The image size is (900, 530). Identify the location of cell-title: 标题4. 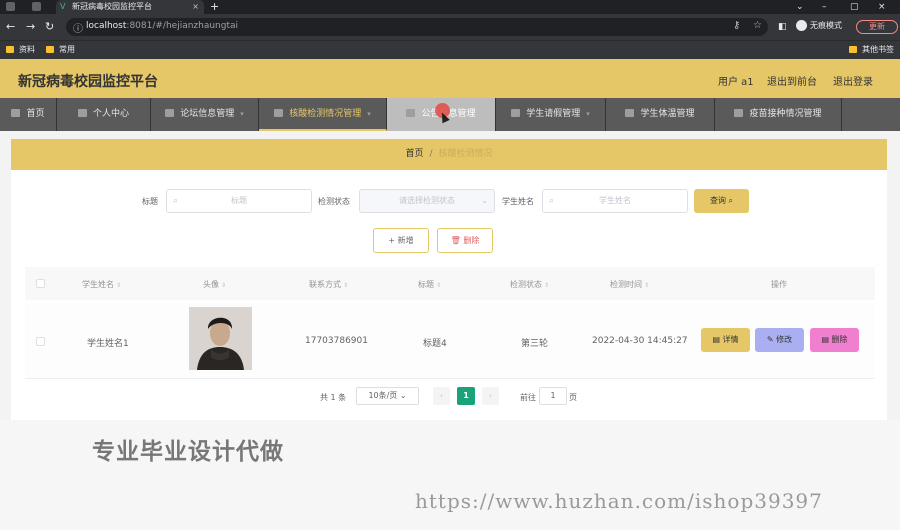
(435, 344).